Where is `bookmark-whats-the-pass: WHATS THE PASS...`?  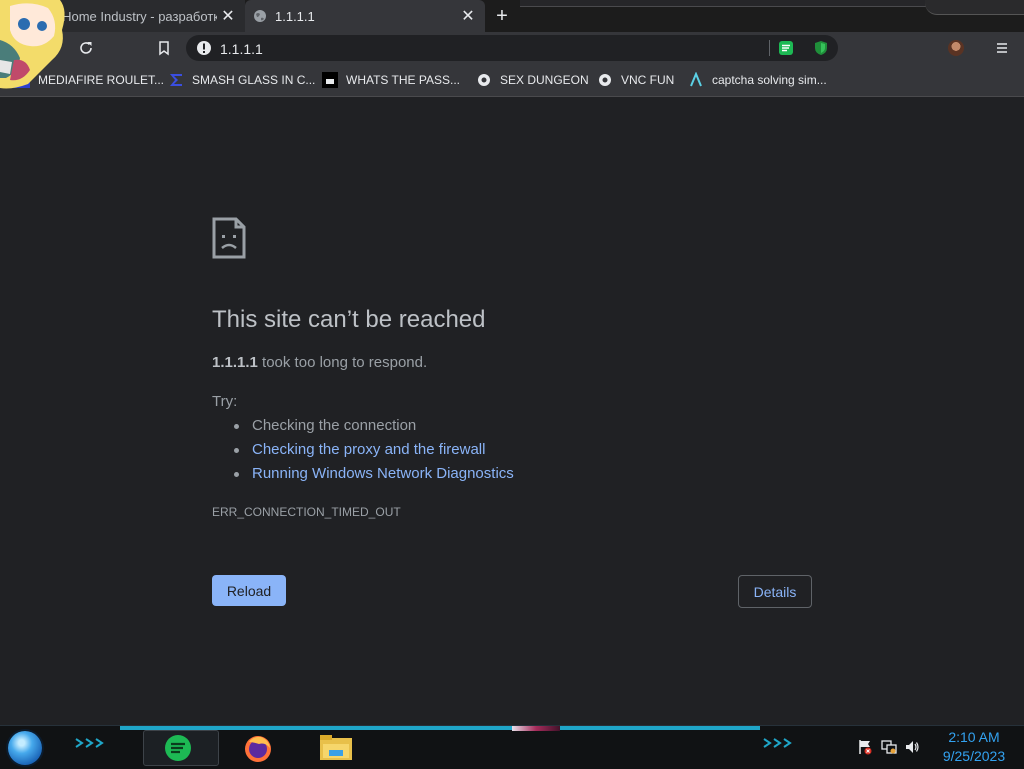 bookmark-whats-the-pass: WHATS THE PASS... is located at coordinates (391, 80).